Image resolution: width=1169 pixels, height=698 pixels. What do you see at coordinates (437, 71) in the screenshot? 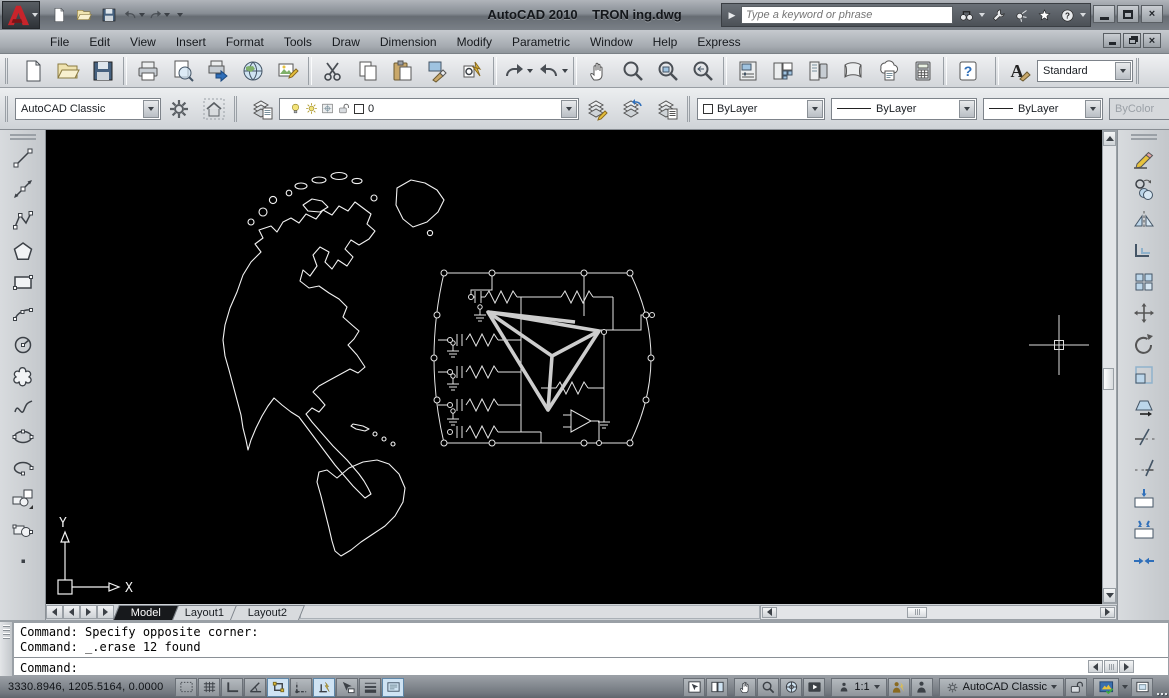
I see `match-properties-button` at bounding box center [437, 71].